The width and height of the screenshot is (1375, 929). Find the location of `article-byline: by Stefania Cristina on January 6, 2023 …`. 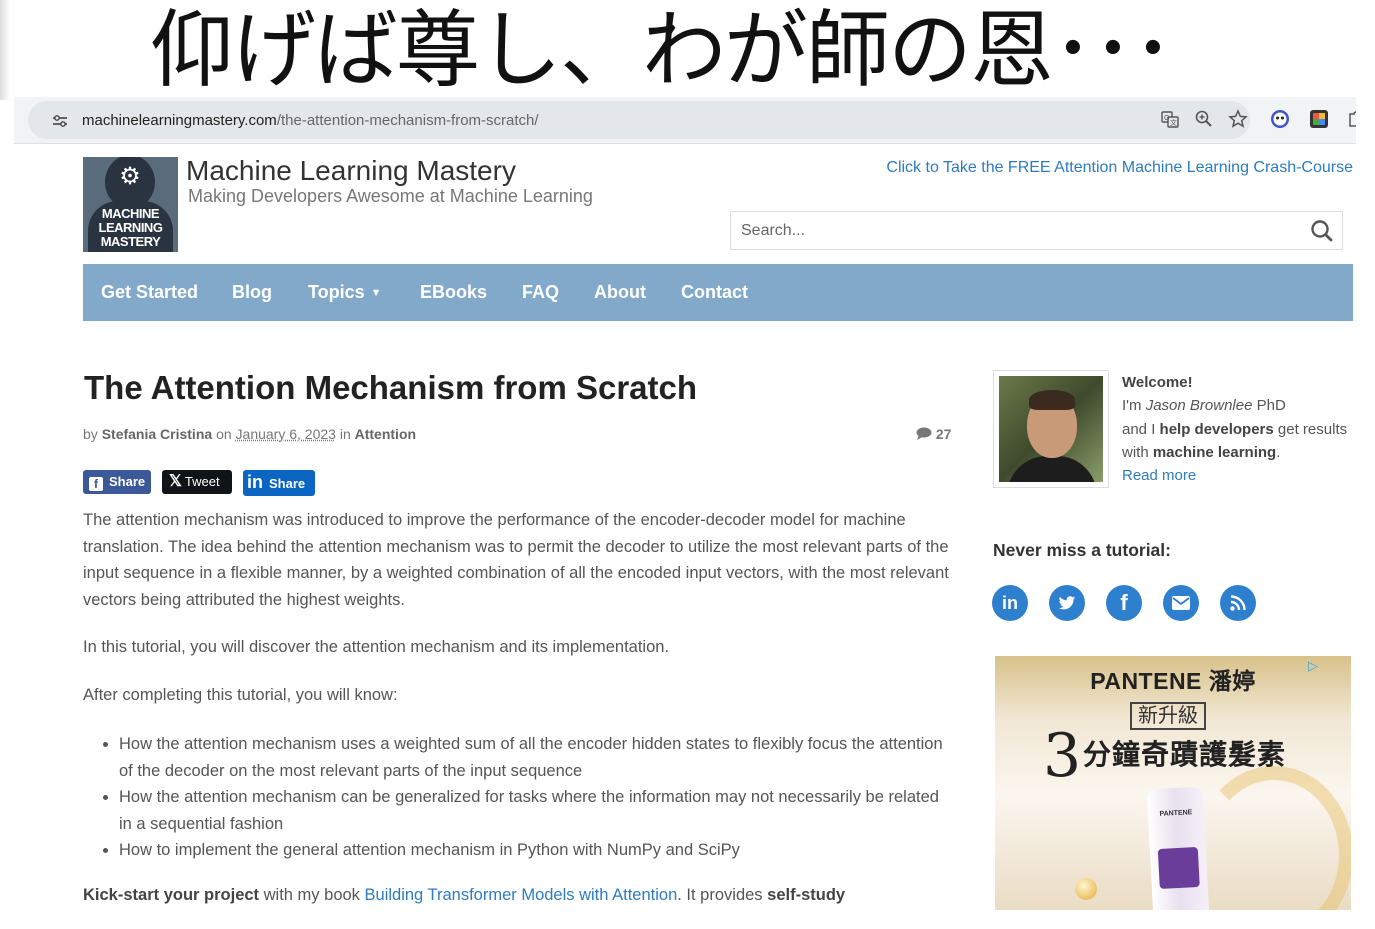

article-byline: by Stefania Cristina on January 6, 2023 … is located at coordinates (249, 434).